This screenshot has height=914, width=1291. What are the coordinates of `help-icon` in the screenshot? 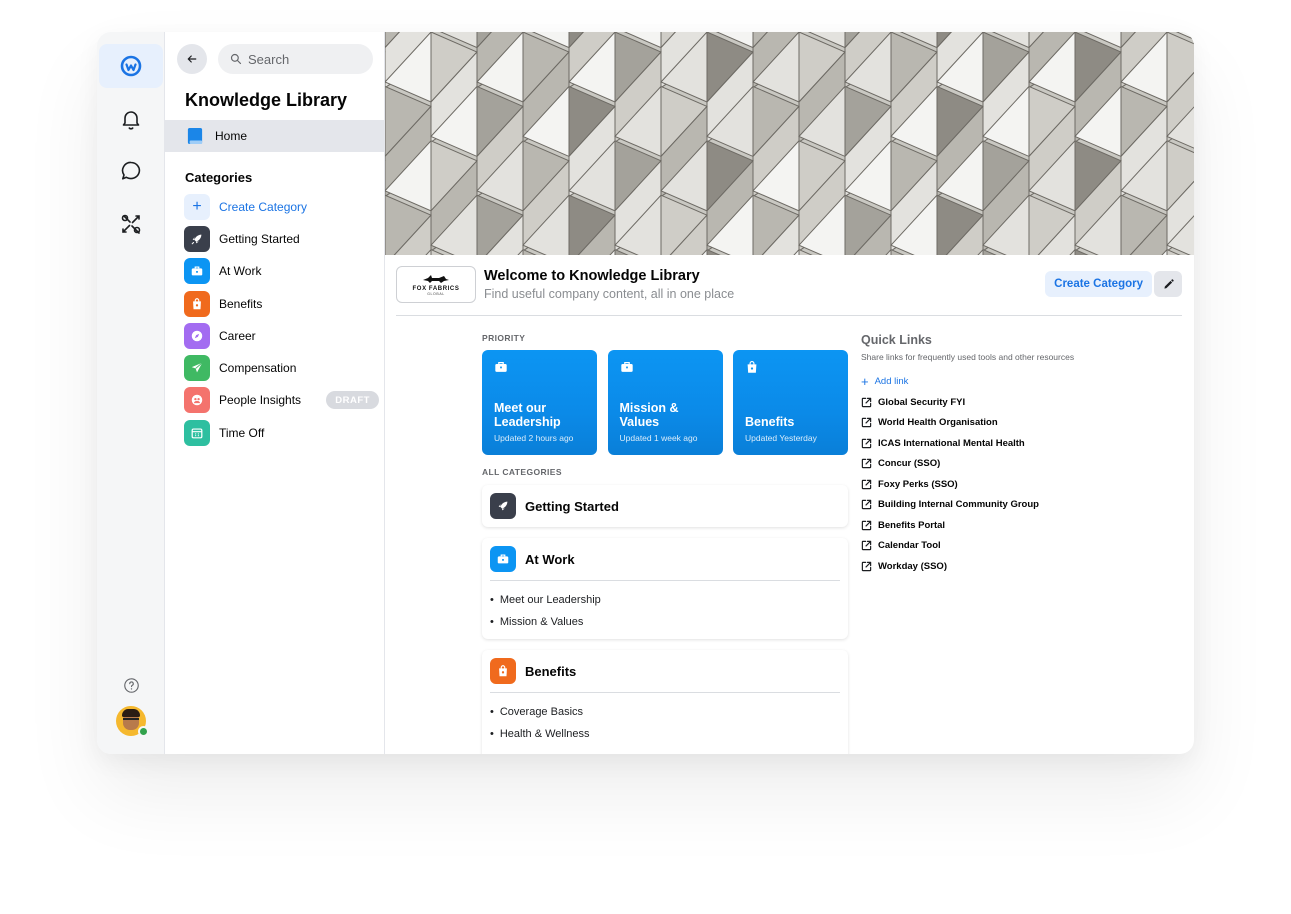 It's located at (131, 685).